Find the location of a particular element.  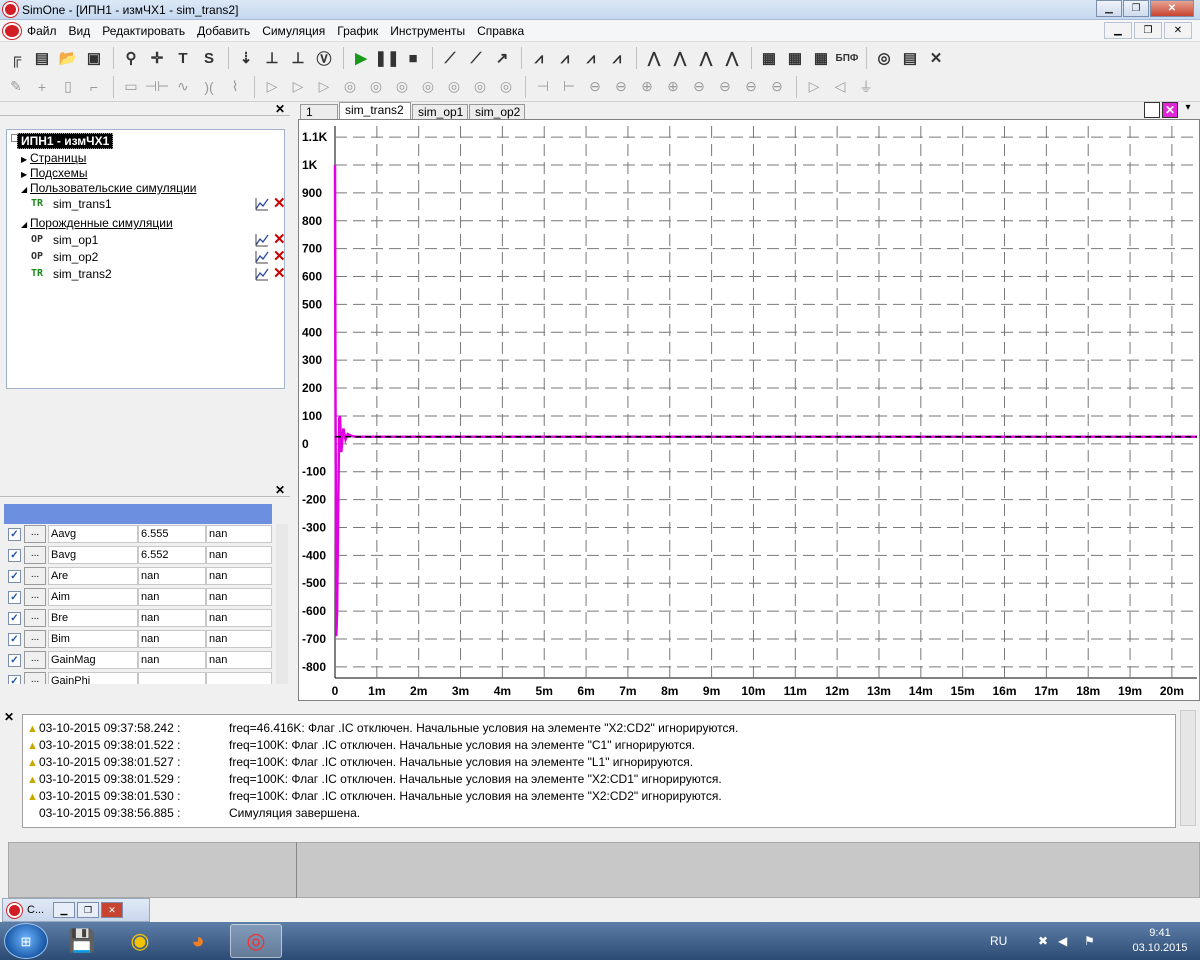

source3-icon: ⊕ is located at coordinates (647, 87).